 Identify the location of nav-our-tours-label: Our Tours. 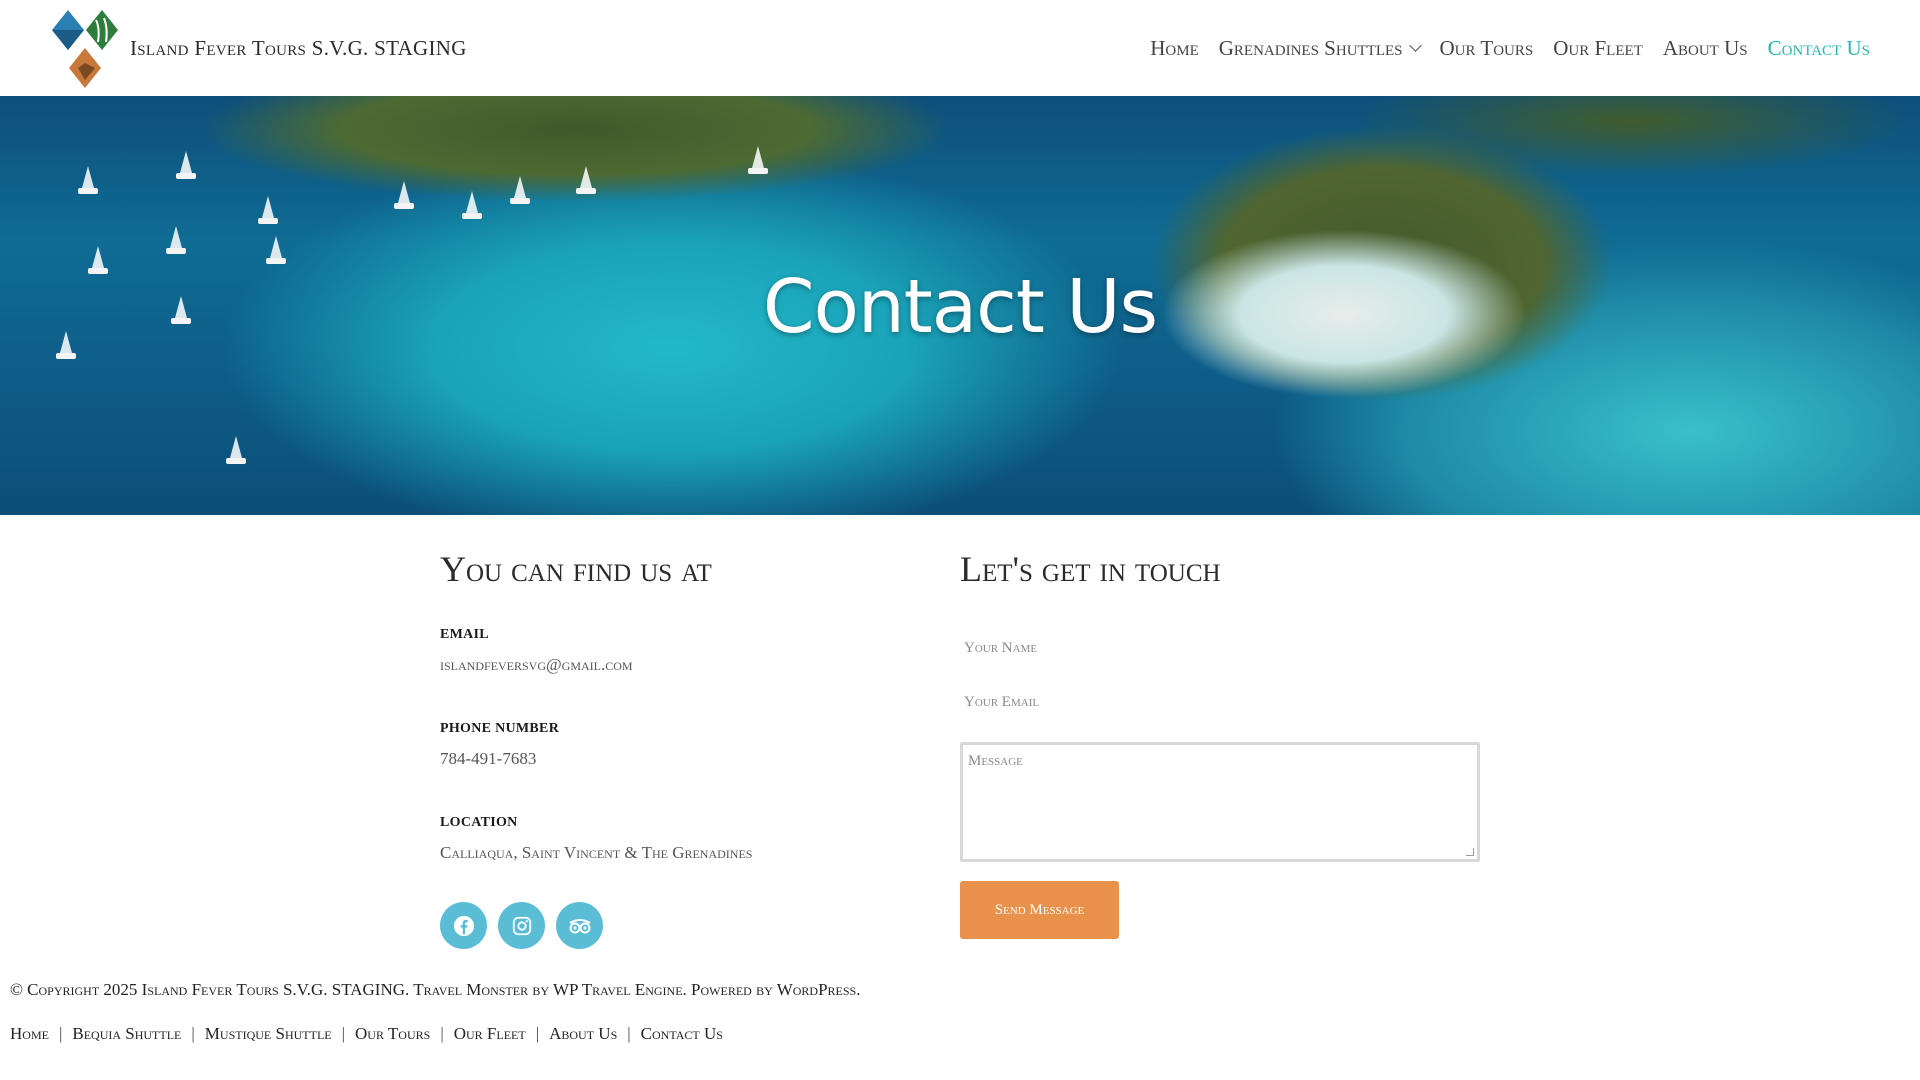
(1486, 48).